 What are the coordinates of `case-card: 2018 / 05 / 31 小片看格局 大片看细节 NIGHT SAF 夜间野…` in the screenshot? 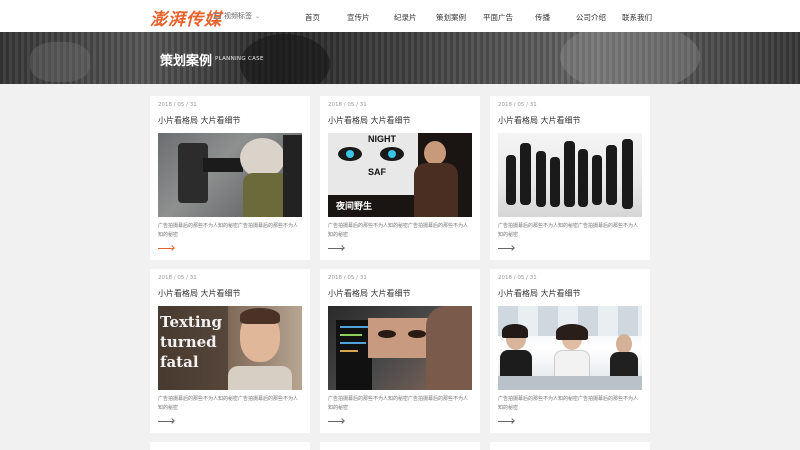 It's located at (400, 178).